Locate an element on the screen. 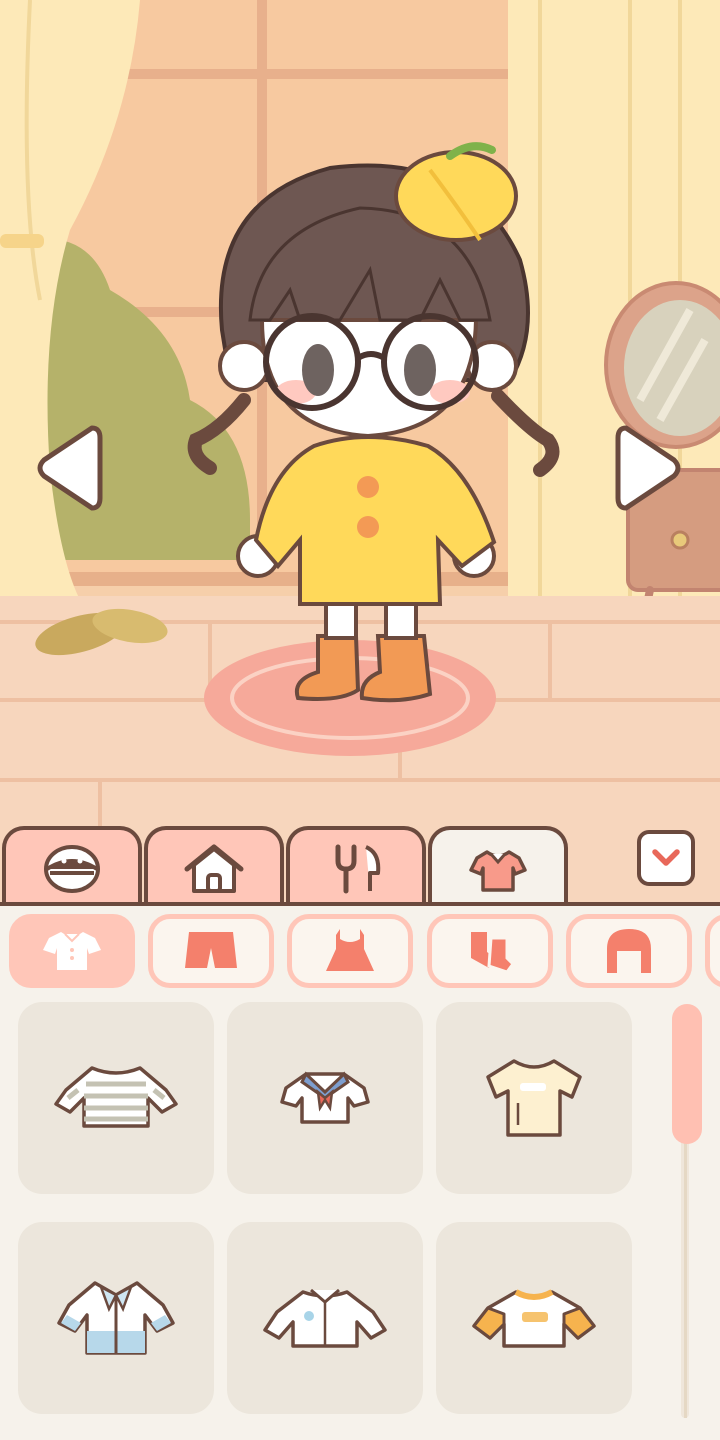  category-tab-bar is located at coordinates (360, 866).